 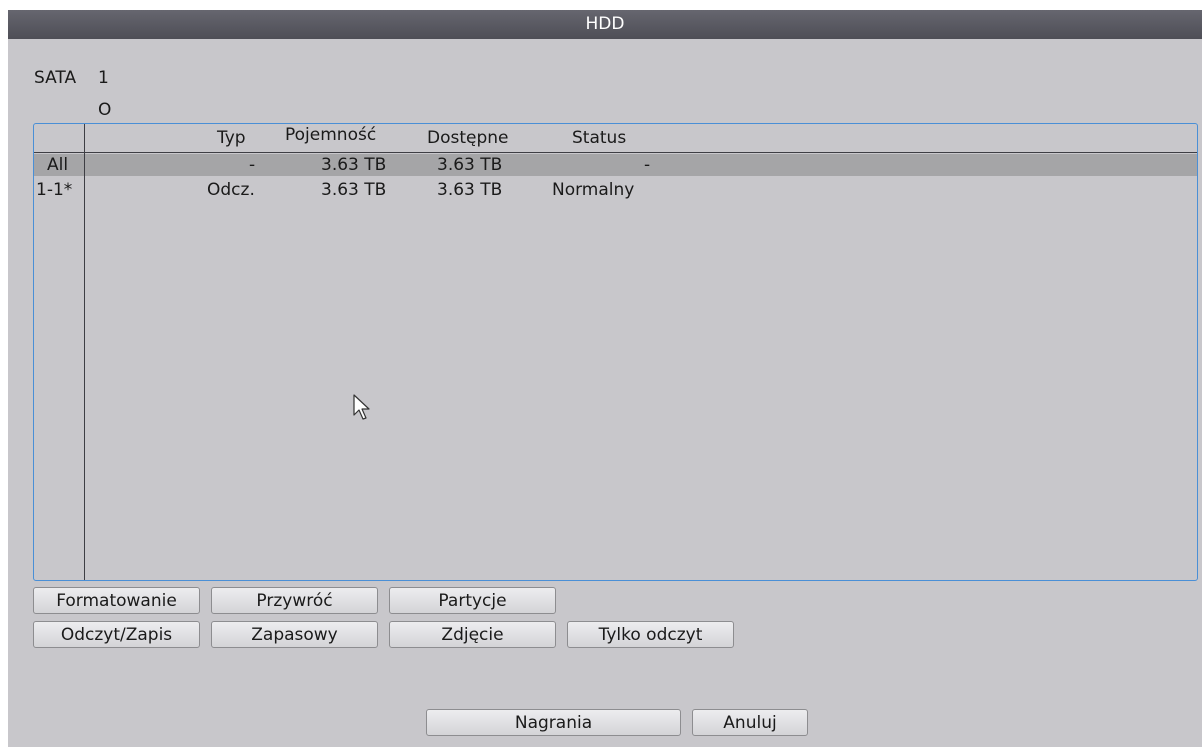 What do you see at coordinates (647, 165) in the screenshot?
I see `table-cell-status: -` at bounding box center [647, 165].